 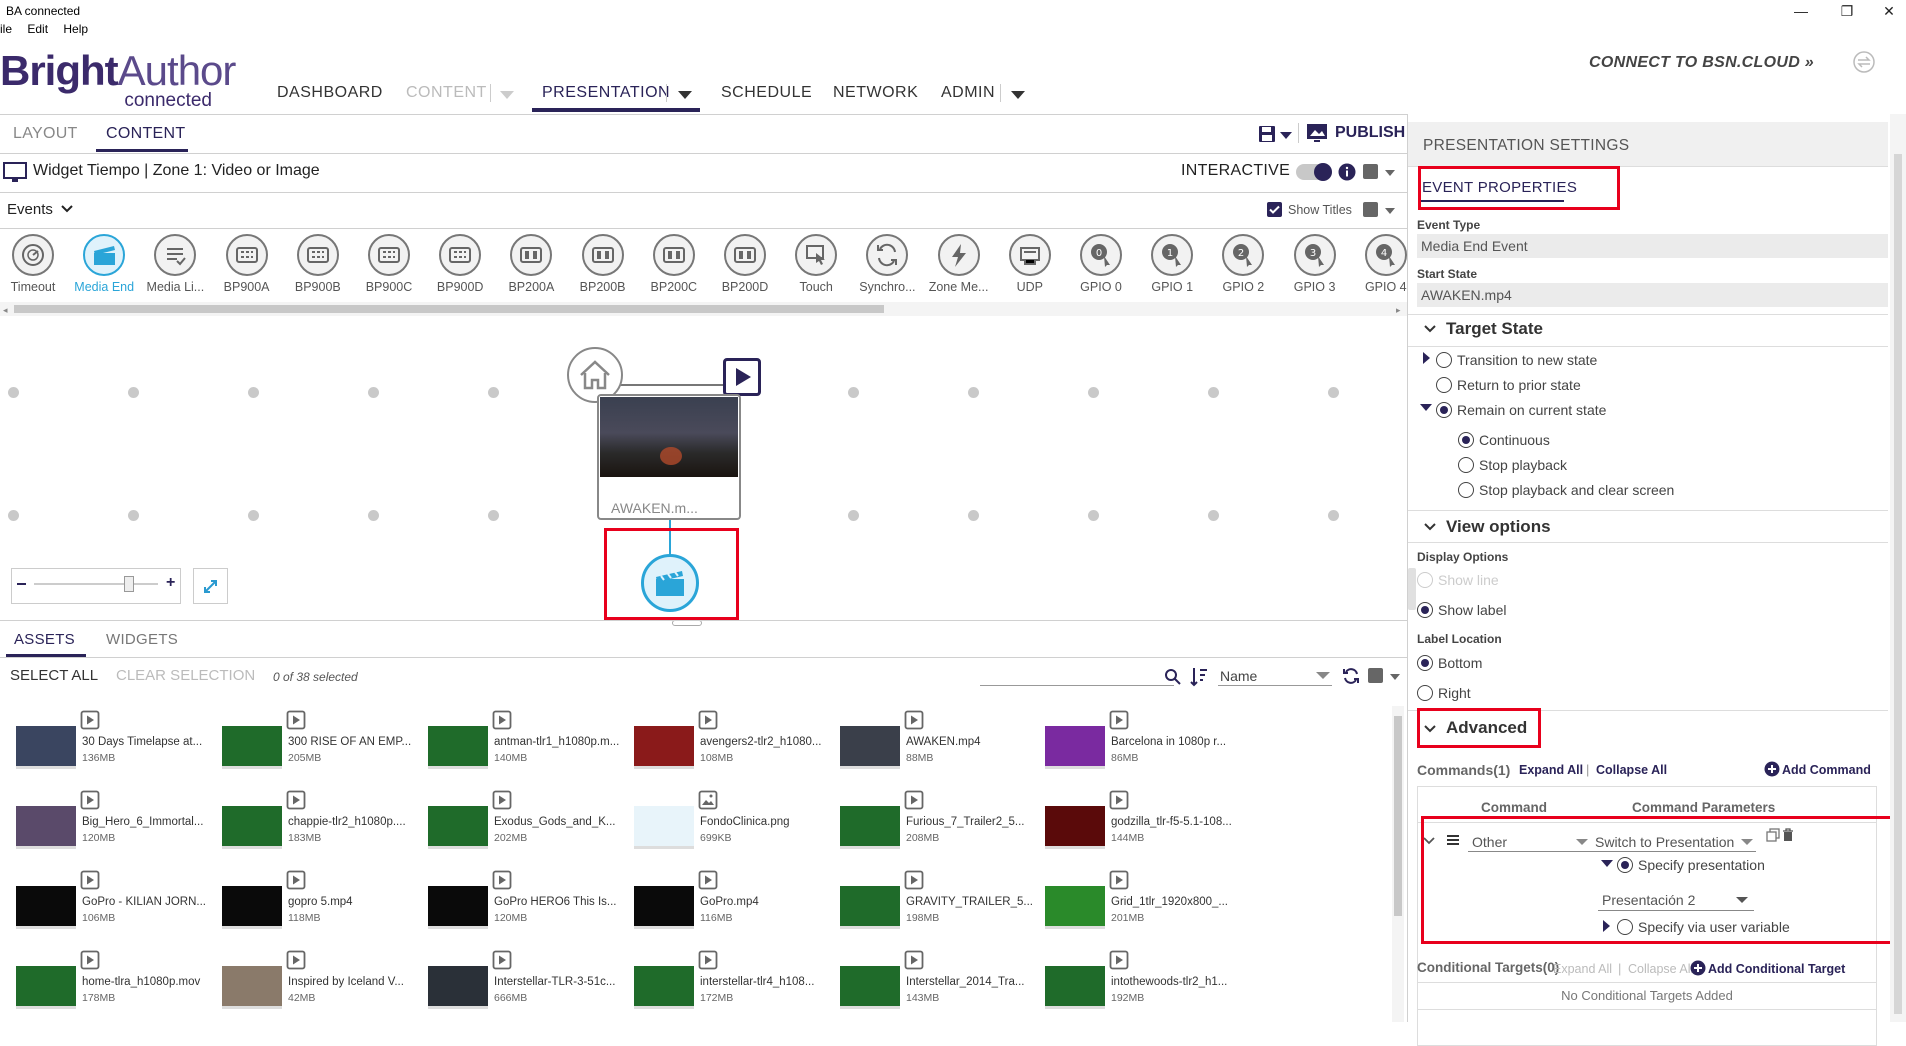 What do you see at coordinates (940, 742) in the screenshot?
I see `asset-item: AWAKEN.mp4 88MB` at bounding box center [940, 742].